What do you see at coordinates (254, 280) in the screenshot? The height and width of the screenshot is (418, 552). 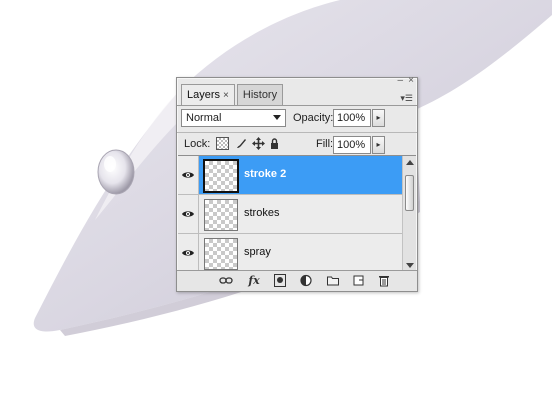 I see `layer-style-button: fx` at bounding box center [254, 280].